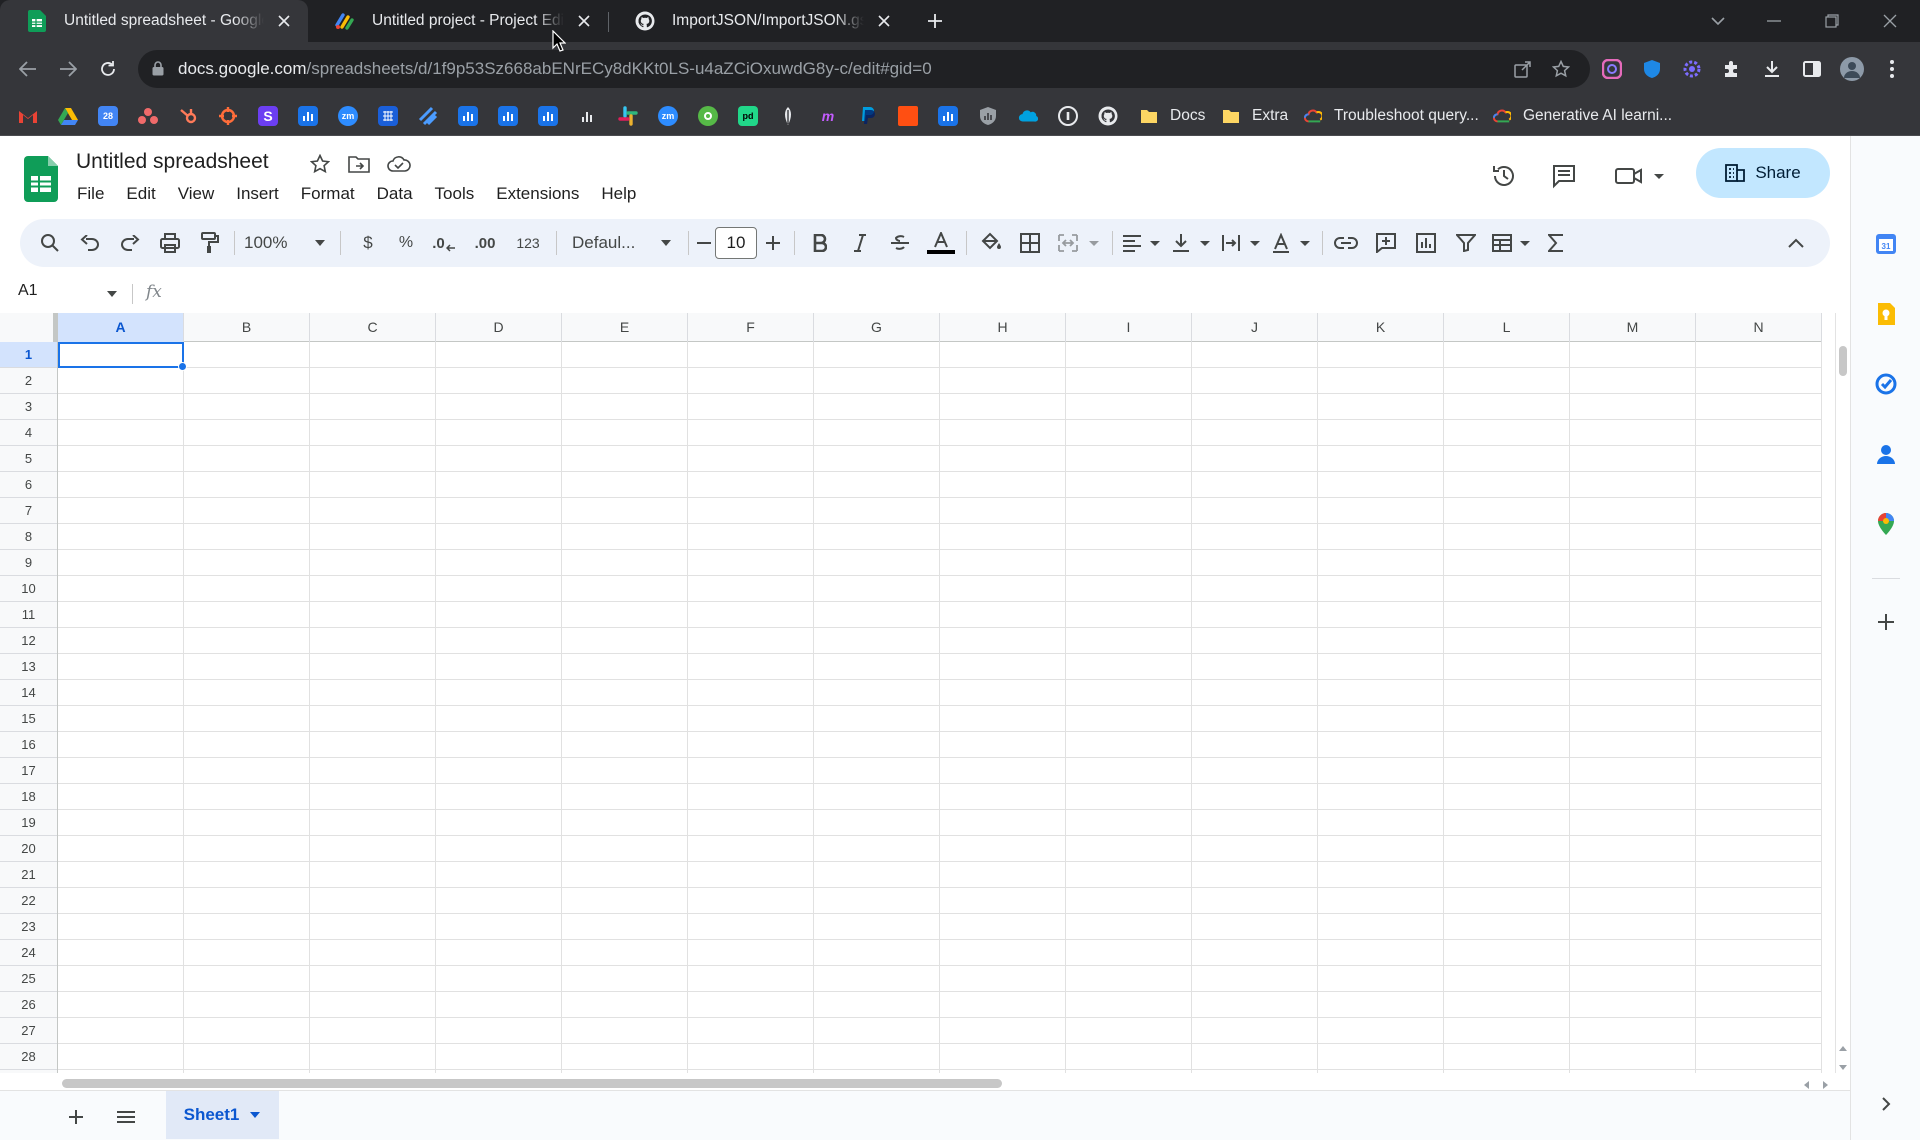  Describe the element at coordinates (257, 194) in the screenshot. I see `menu-insert: Insert` at that location.